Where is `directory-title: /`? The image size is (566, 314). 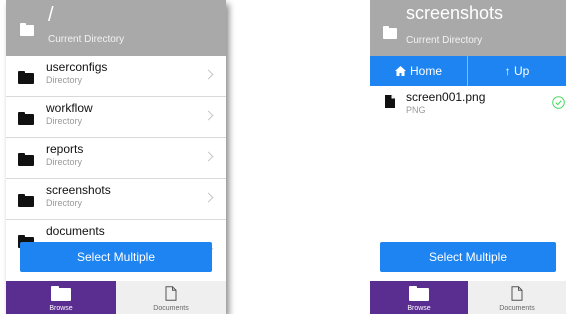 directory-title: / is located at coordinates (51, 15).